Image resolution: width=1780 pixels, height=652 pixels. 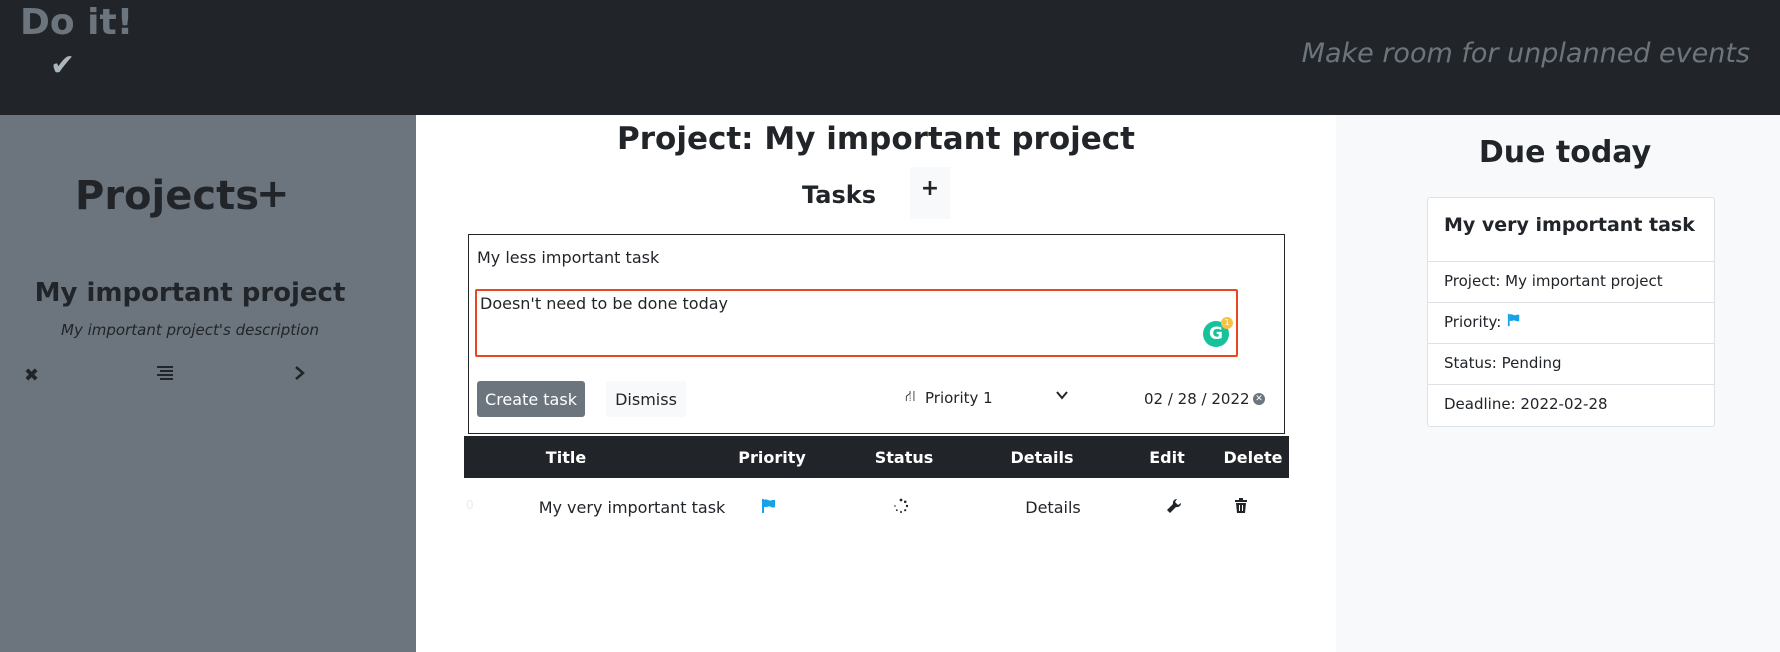 I want to click on task-description-textarea: Doesn't need to be done today, so click(x=856, y=323).